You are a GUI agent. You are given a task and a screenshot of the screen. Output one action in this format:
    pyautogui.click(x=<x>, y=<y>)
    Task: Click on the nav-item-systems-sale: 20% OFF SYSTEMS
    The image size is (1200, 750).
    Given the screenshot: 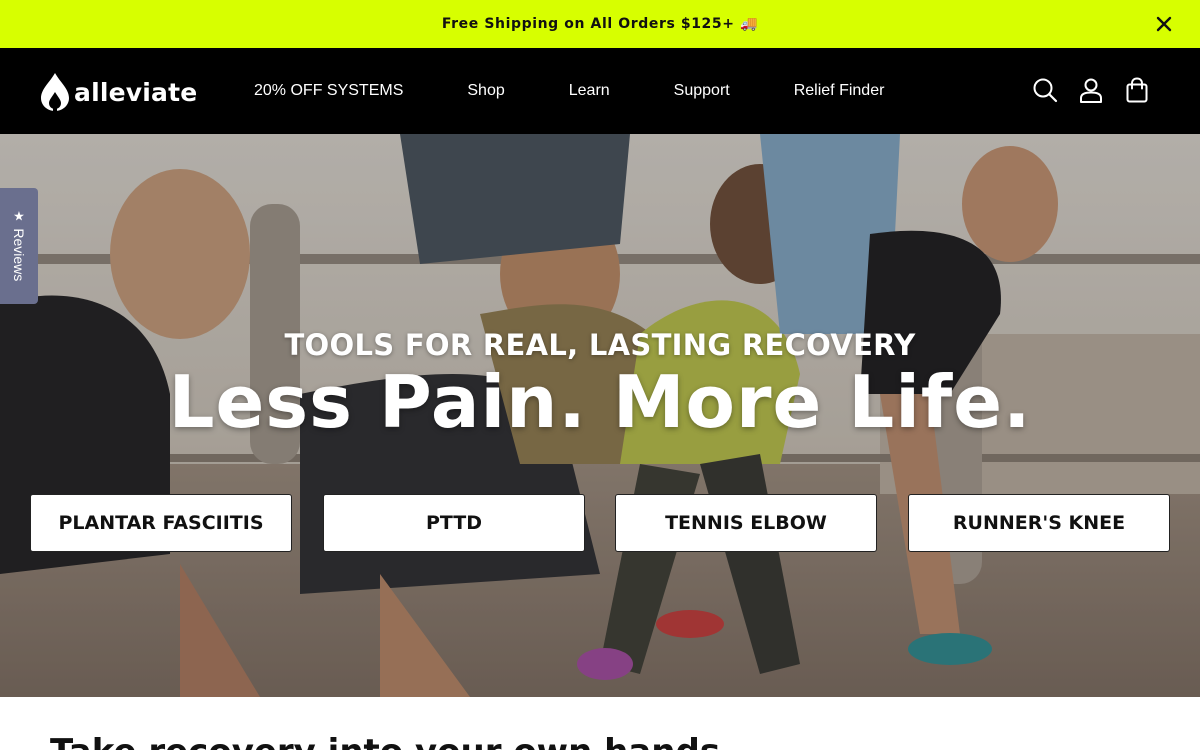 What is the action you would take?
    pyautogui.click(x=328, y=91)
    